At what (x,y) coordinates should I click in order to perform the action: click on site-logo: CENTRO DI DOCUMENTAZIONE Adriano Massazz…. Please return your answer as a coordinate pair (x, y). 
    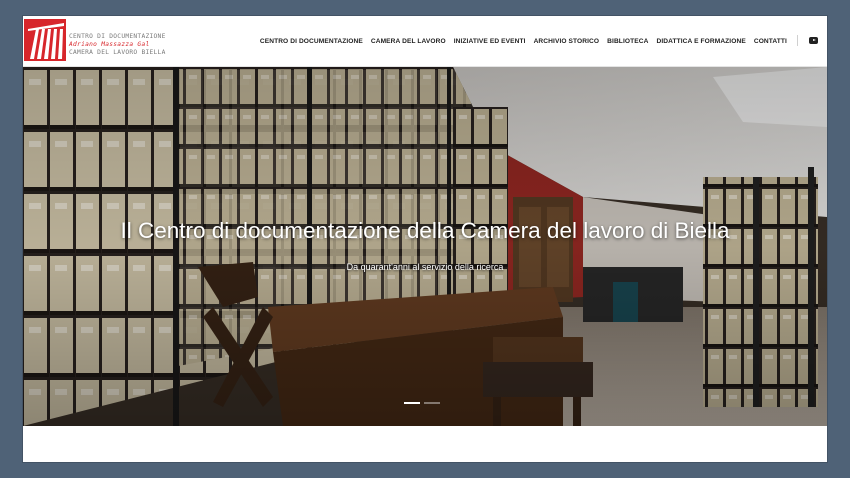
    Looking at the image, I should click on (99, 40).